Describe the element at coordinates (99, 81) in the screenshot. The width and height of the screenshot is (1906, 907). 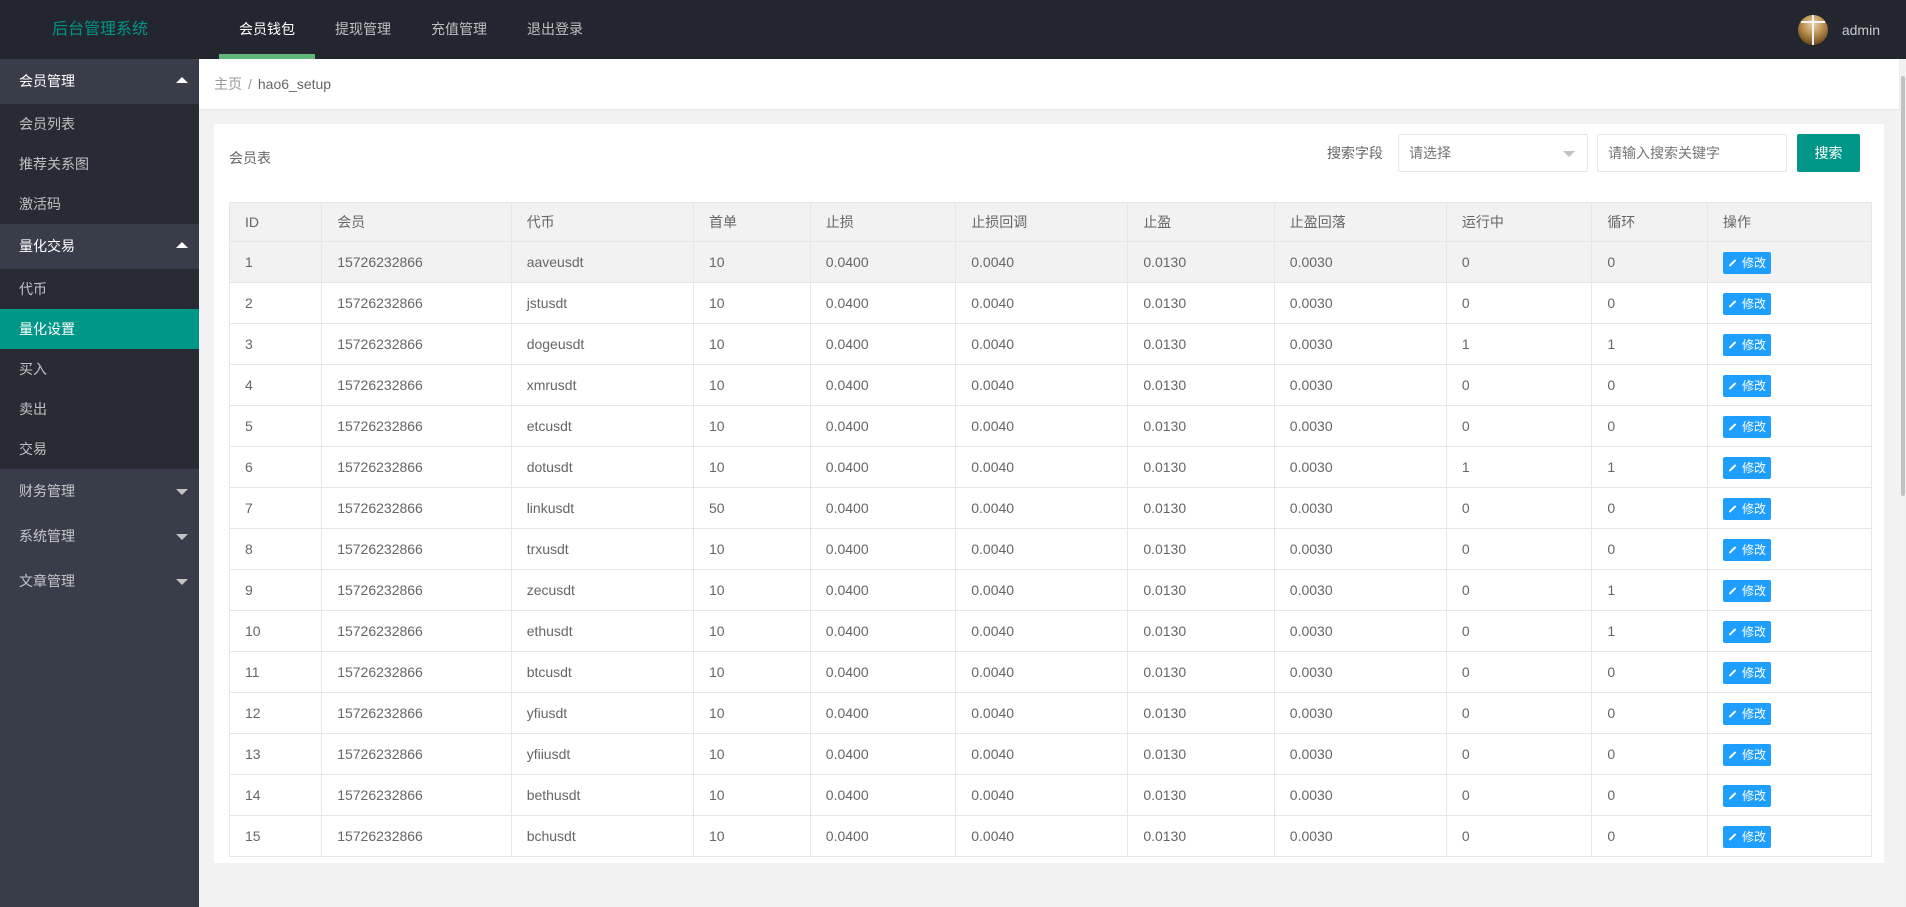
I see `sidebar-group-member-management: 会员管理` at that location.